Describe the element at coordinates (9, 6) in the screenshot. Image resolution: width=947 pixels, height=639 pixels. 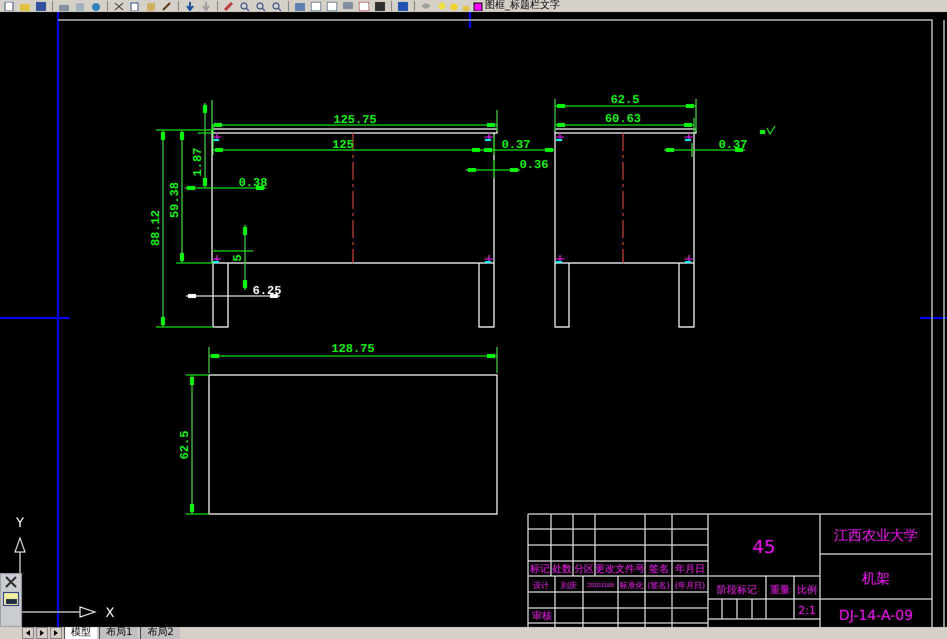
I see `document-icon` at that location.